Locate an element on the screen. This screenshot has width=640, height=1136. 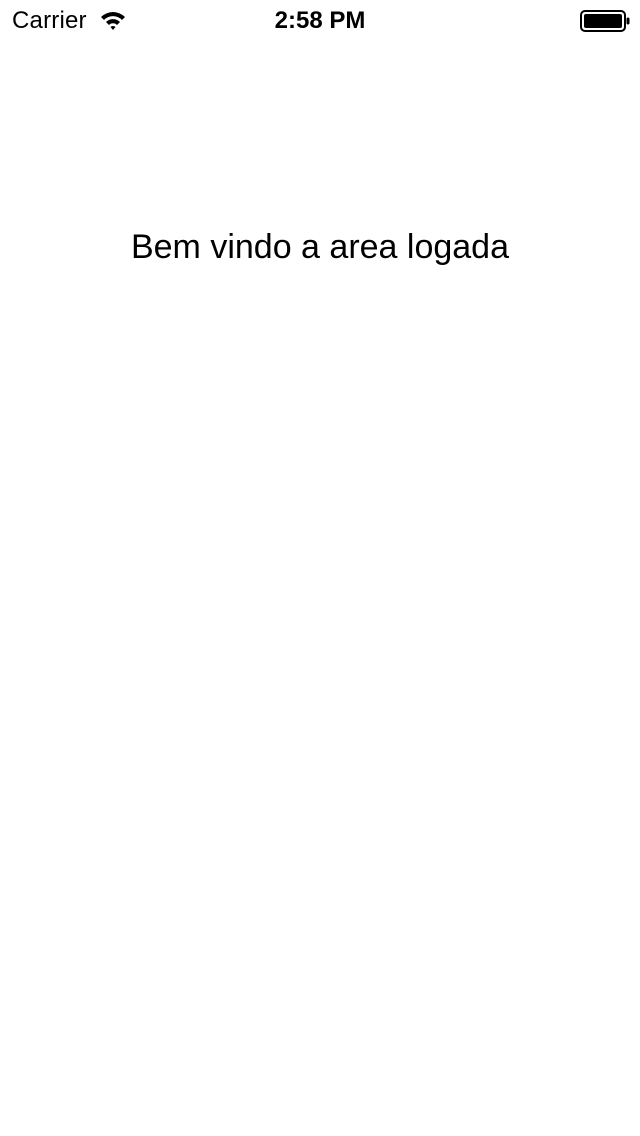
status-time: 2:58 PM is located at coordinates (320, 20).